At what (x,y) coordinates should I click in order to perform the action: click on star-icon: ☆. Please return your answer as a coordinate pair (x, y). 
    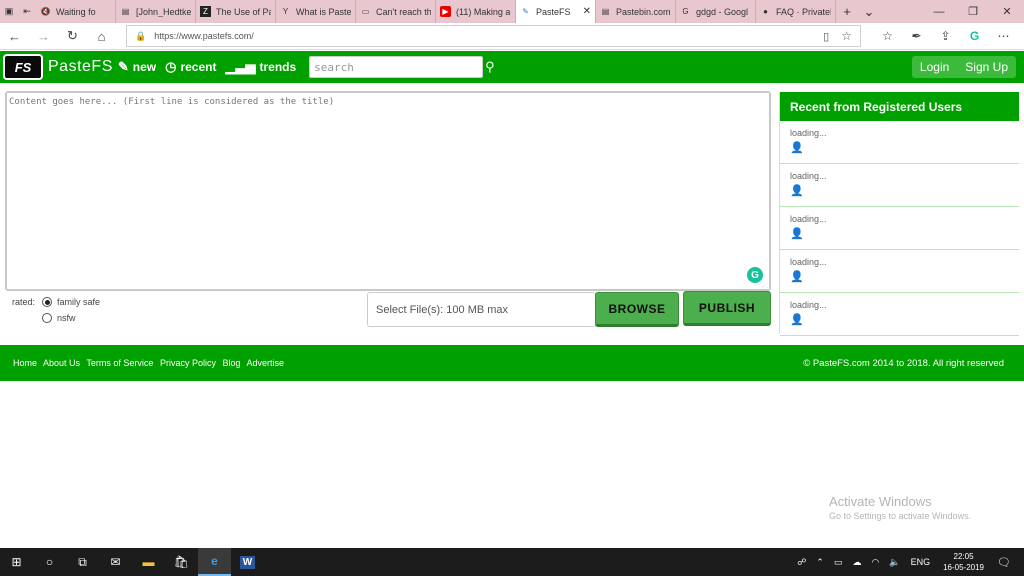
    Looking at the image, I should click on (846, 36).